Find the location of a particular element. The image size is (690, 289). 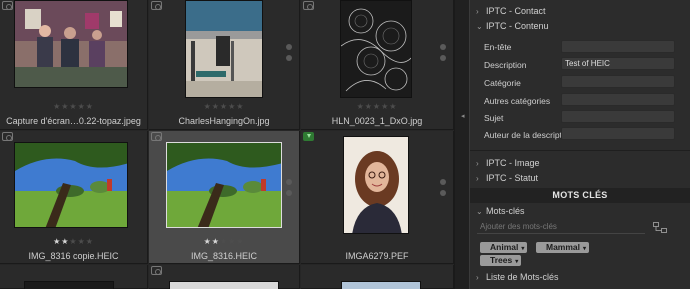

thumbnail-cell: ★★★★★ Capture d'écran…0.22-topaz.jpeg is located at coordinates (74, 65).